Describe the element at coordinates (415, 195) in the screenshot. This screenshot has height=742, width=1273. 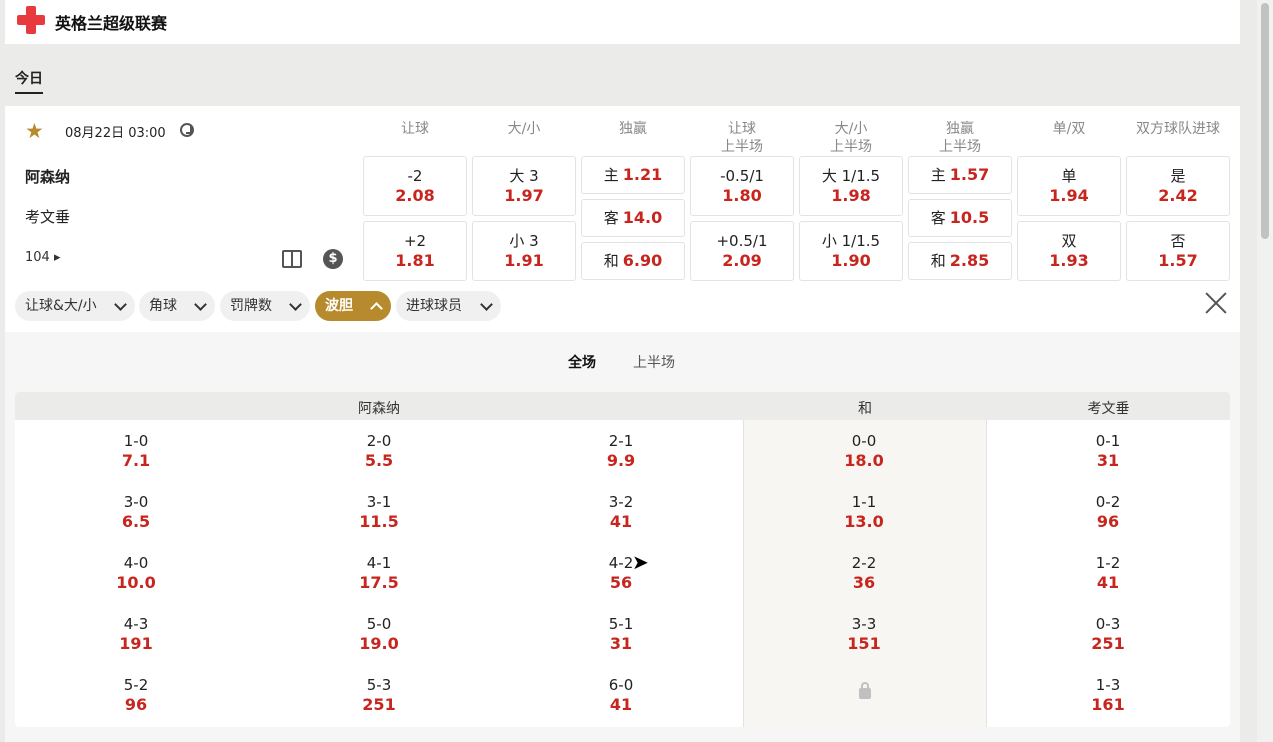
I see `odds-value: 2.08` at that location.